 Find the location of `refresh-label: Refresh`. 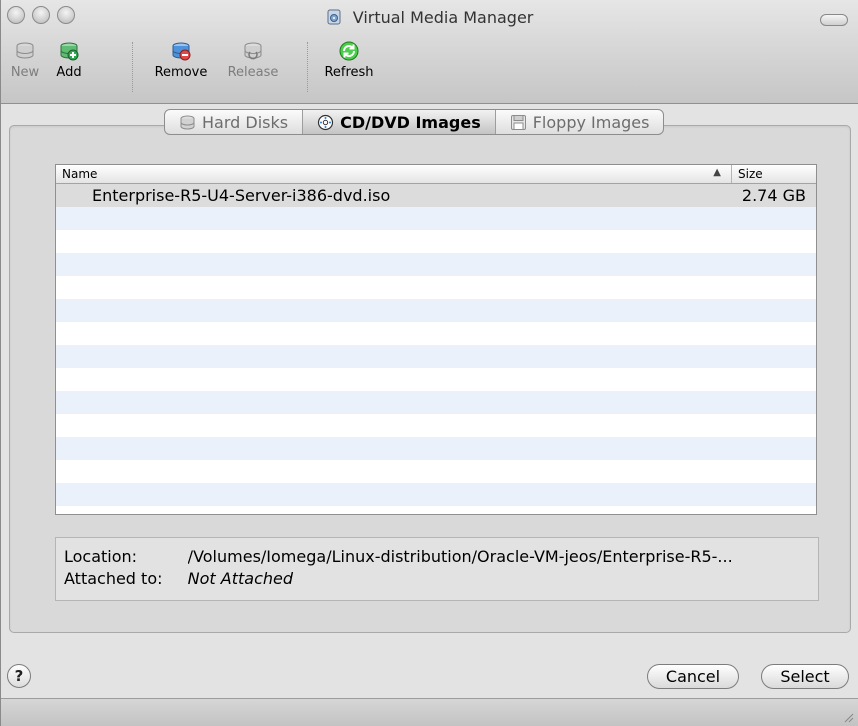

refresh-label: Refresh is located at coordinates (349, 72).